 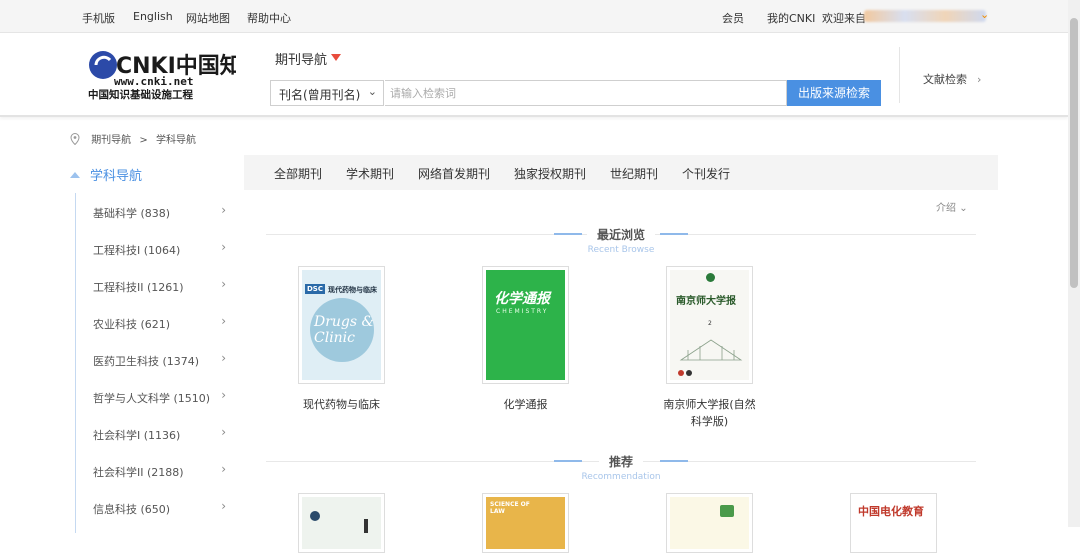 I want to click on intro-toggle: 介绍 ⌄, so click(x=952, y=206).